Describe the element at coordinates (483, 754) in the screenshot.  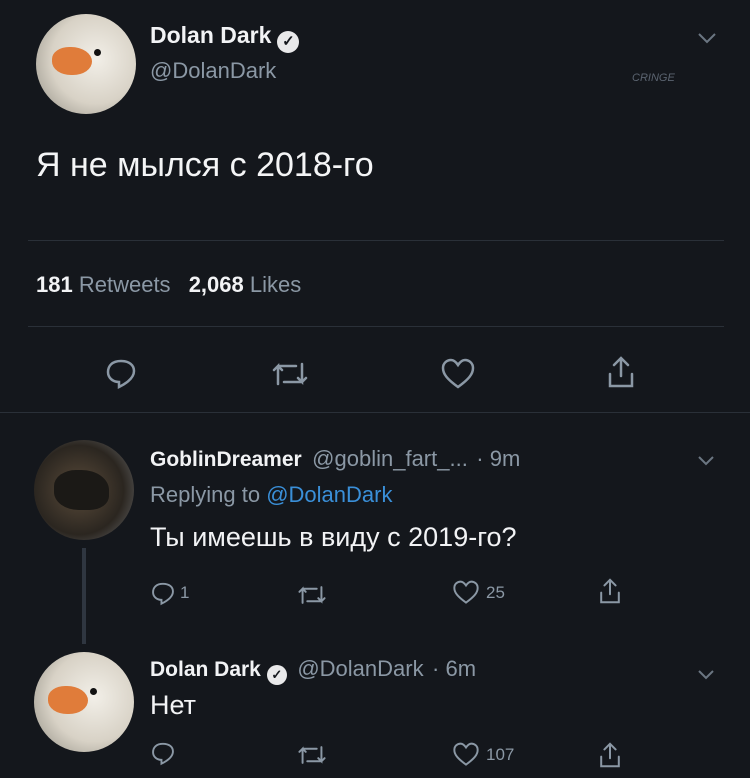
I see `reply2-like-action: 107` at that location.